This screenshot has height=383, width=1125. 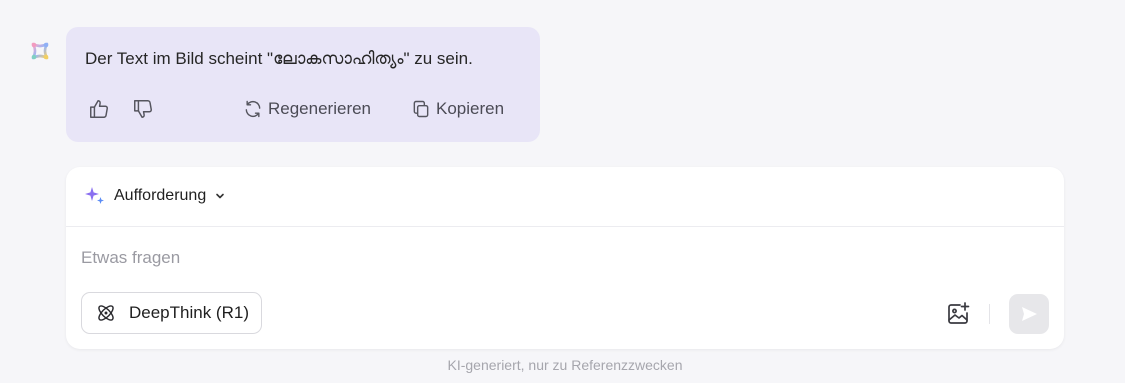 I want to click on send-button, so click(x=1029, y=314).